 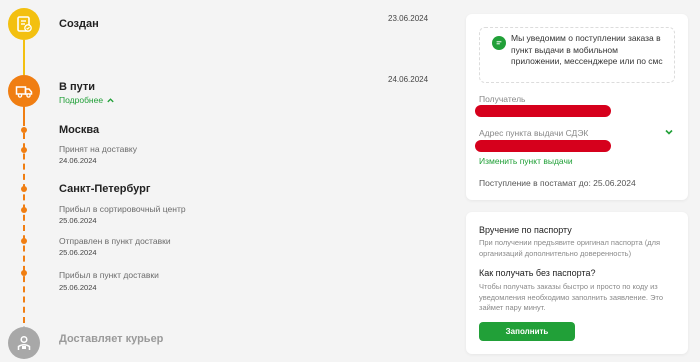 What do you see at coordinates (543, 111) in the screenshot?
I see `recipient-value-redacted` at bounding box center [543, 111].